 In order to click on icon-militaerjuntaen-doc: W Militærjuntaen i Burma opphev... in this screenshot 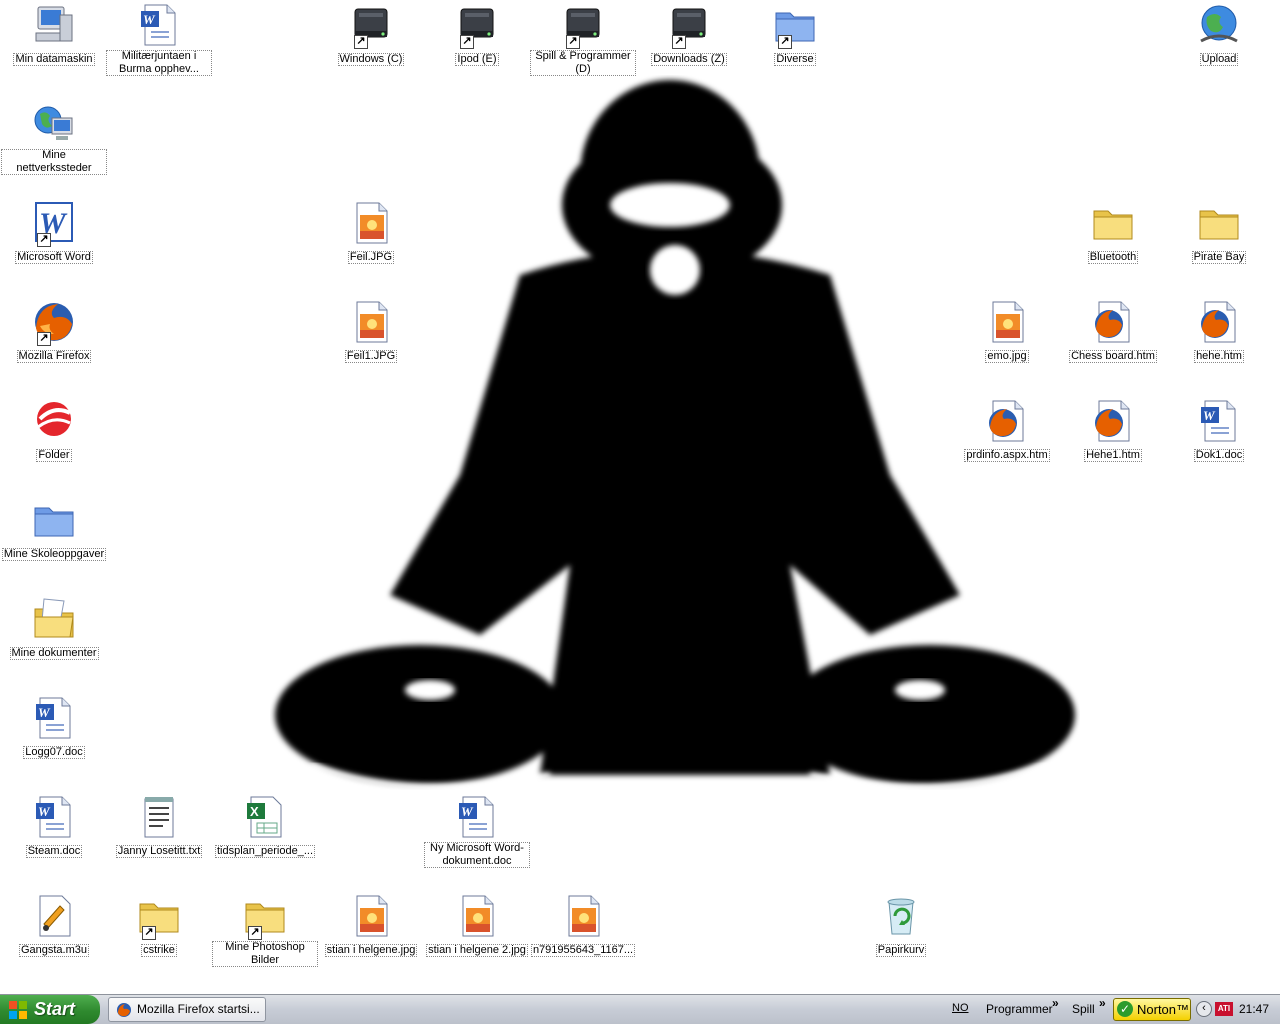, I will do `click(159, 39)`.